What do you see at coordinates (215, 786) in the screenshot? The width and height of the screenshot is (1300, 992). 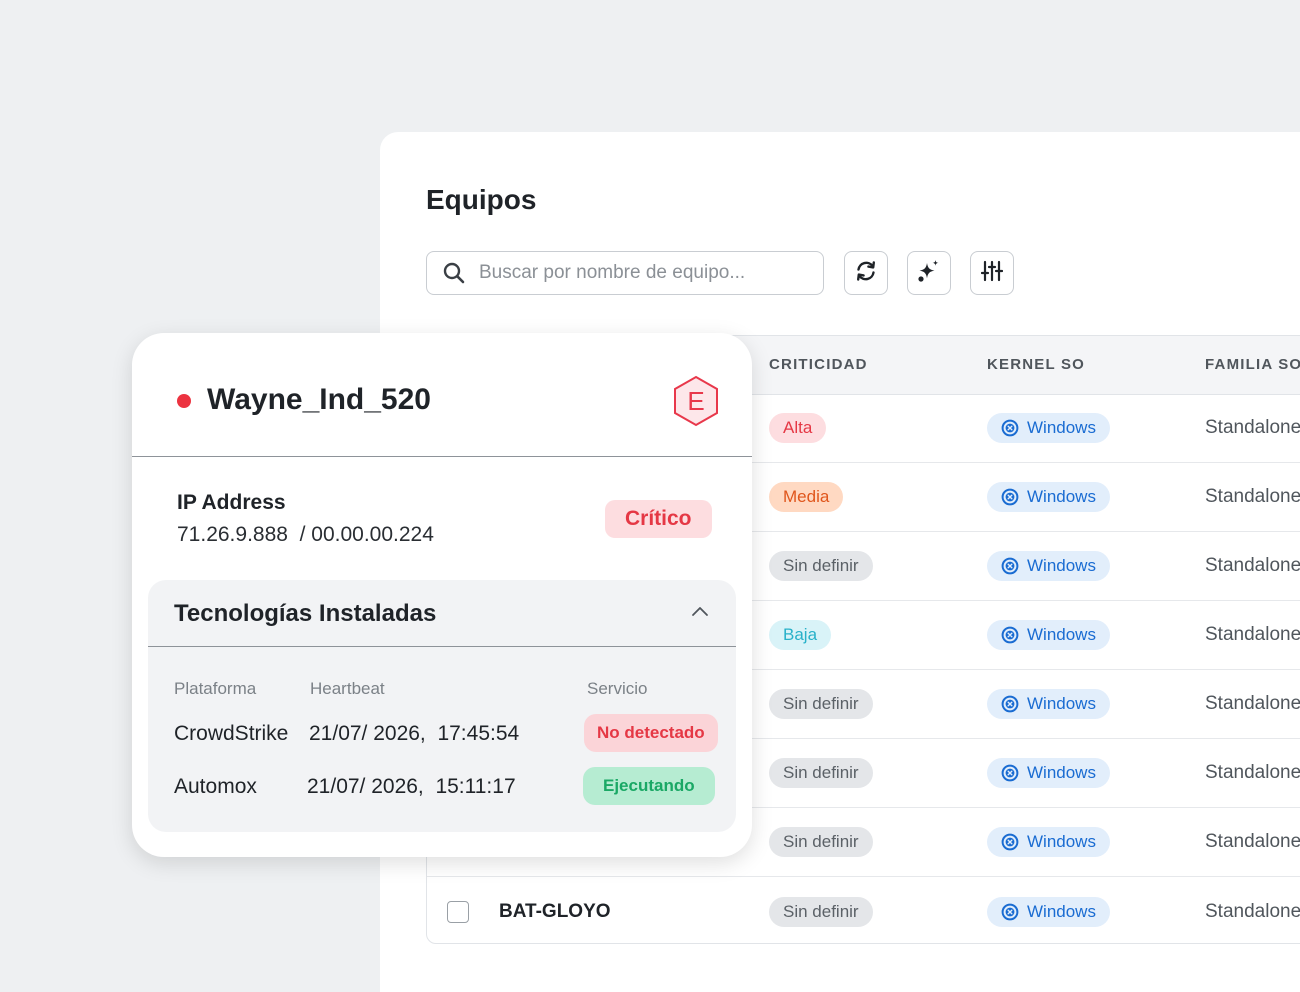 I see `tech-platform: Automox` at bounding box center [215, 786].